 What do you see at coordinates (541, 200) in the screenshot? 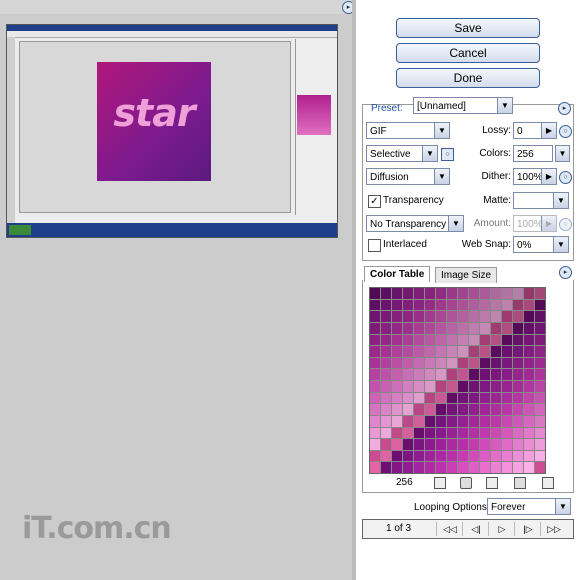
I see `matte-select: ▼` at bounding box center [541, 200].